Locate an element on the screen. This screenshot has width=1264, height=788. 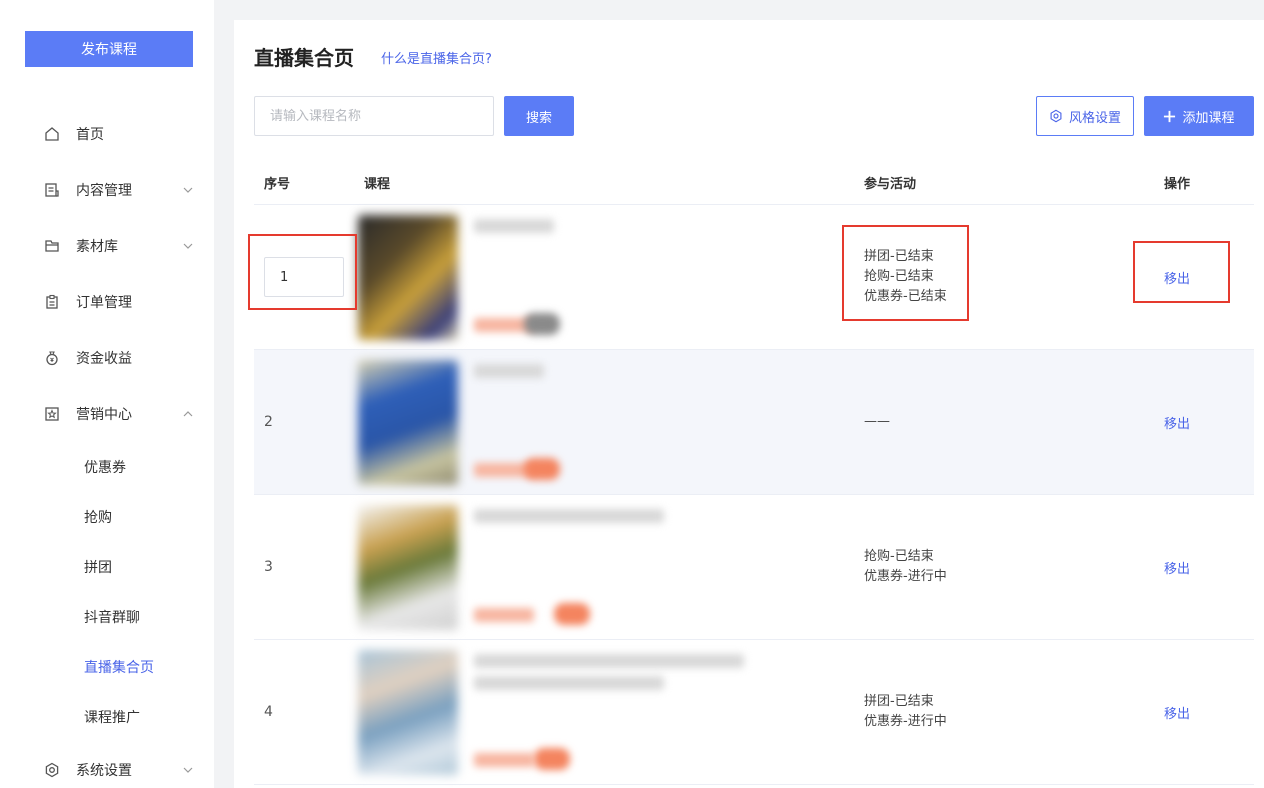
sidebar-subitem-course-promotion: 课程推广 is located at coordinates (112, 717).